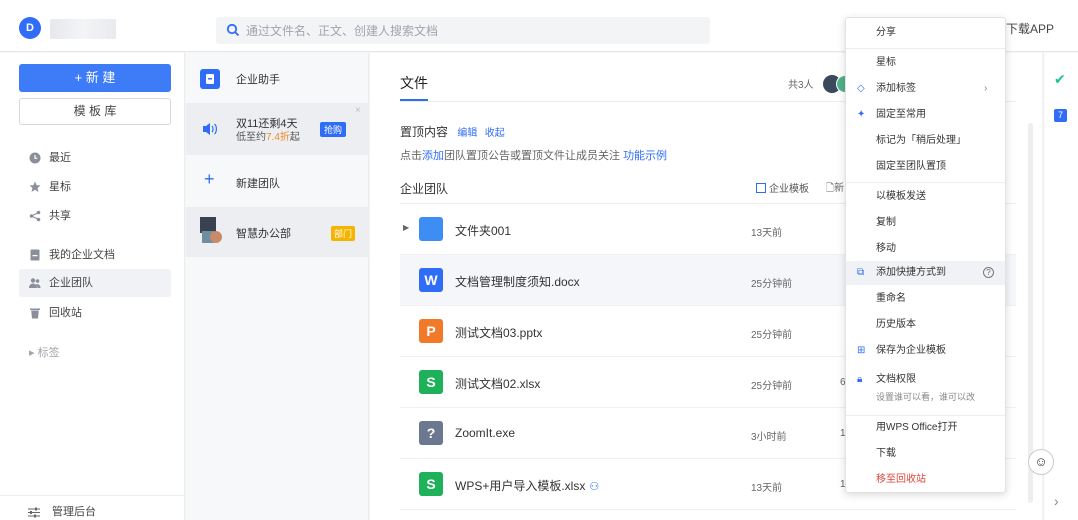 This screenshot has width=1078, height=520. Describe the element at coordinates (925, 480) in the screenshot. I see `menu-item-move-to-trash: 移至回收站` at that location.